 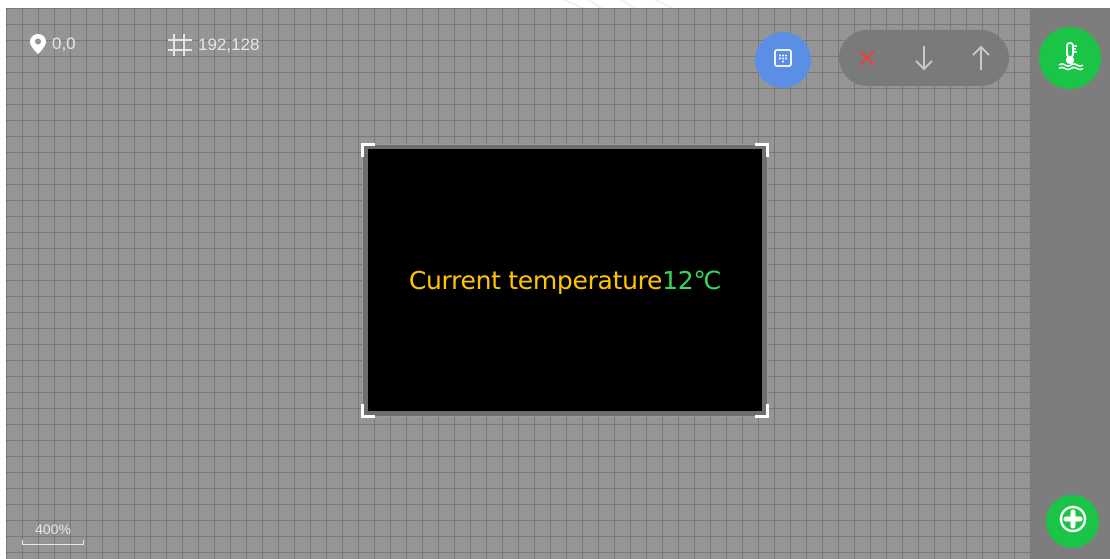 I want to click on temperature-widget-button, so click(x=1070, y=58).